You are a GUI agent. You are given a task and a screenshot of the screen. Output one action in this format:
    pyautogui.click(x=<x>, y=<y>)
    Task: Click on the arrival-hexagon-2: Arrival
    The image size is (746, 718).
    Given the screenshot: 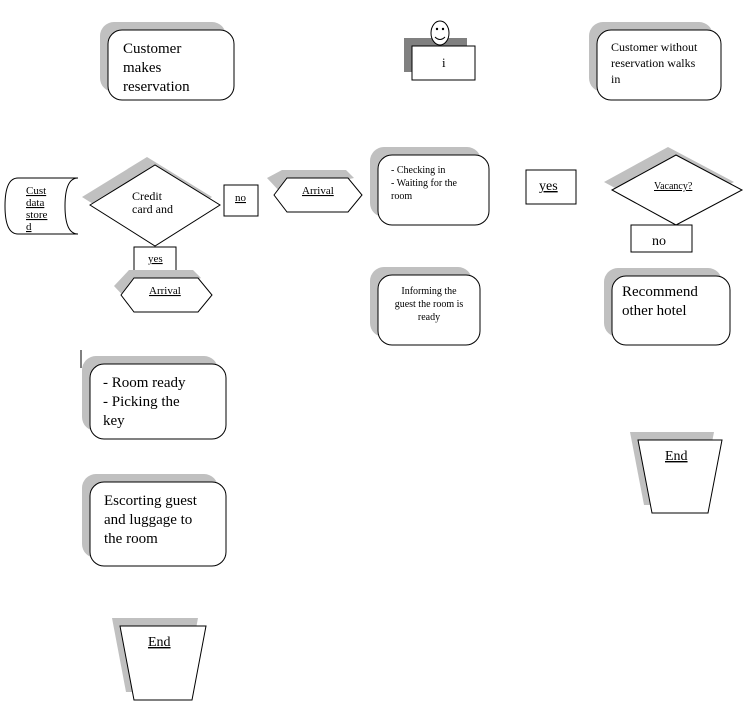 What is the action you would take?
    pyautogui.click(x=163, y=291)
    